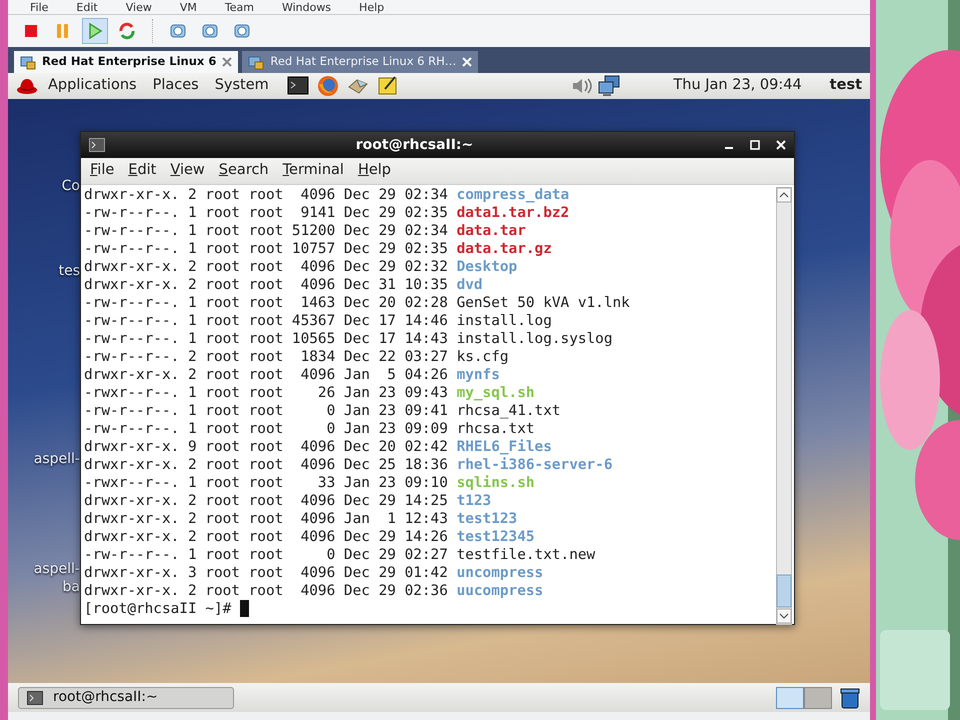 This screenshot has width=960, height=720. What do you see at coordinates (266, 249) in the screenshot?
I see `file-info: -rw-r--r--. 1 root root 10757 Dec 29 02:35` at bounding box center [266, 249].